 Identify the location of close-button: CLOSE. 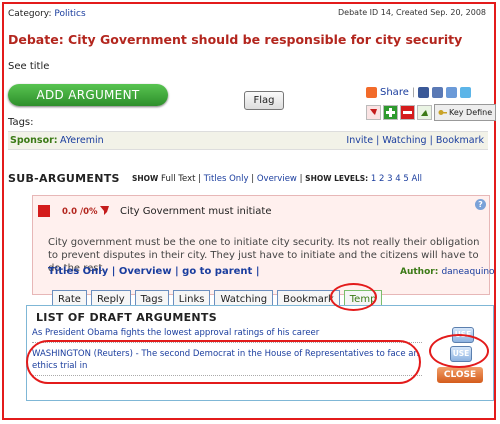
(460, 375).